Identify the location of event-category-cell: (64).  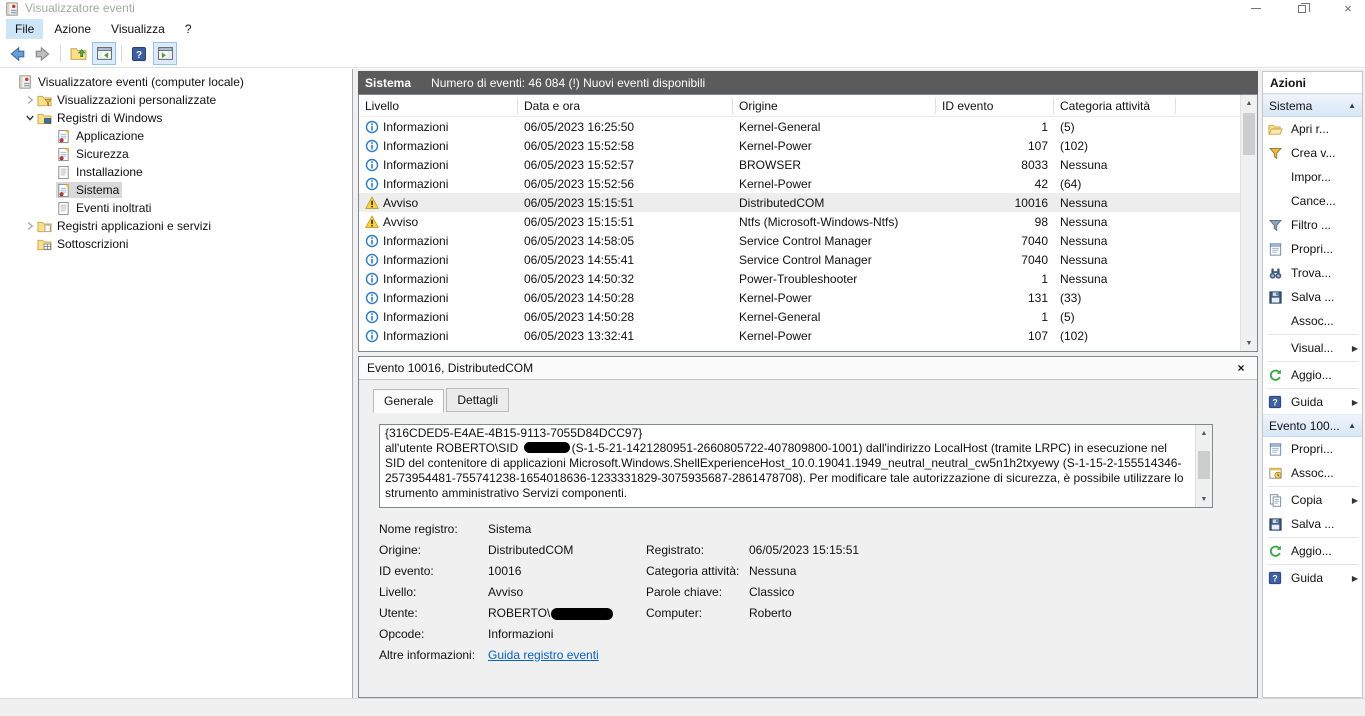
(1071, 183).